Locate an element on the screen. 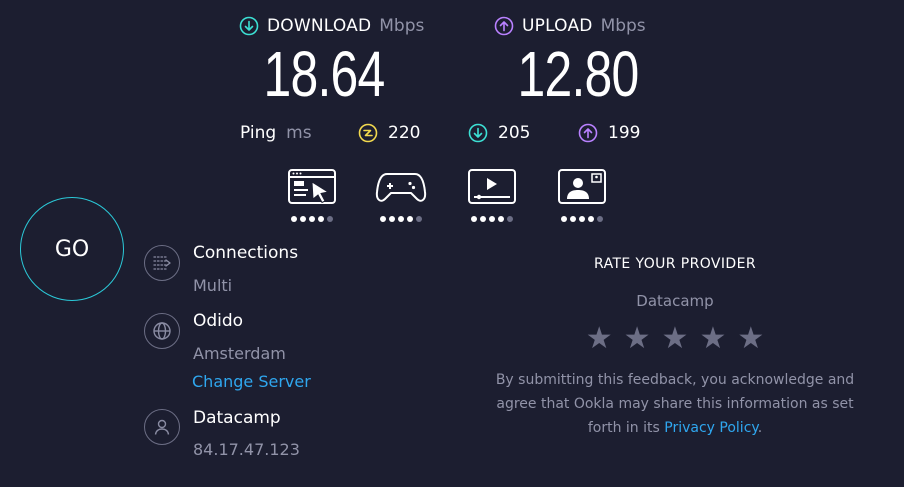 This screenshot has height=487, width=904. upload-value-wrap: 12.80 is located at coordinates (578, 74).